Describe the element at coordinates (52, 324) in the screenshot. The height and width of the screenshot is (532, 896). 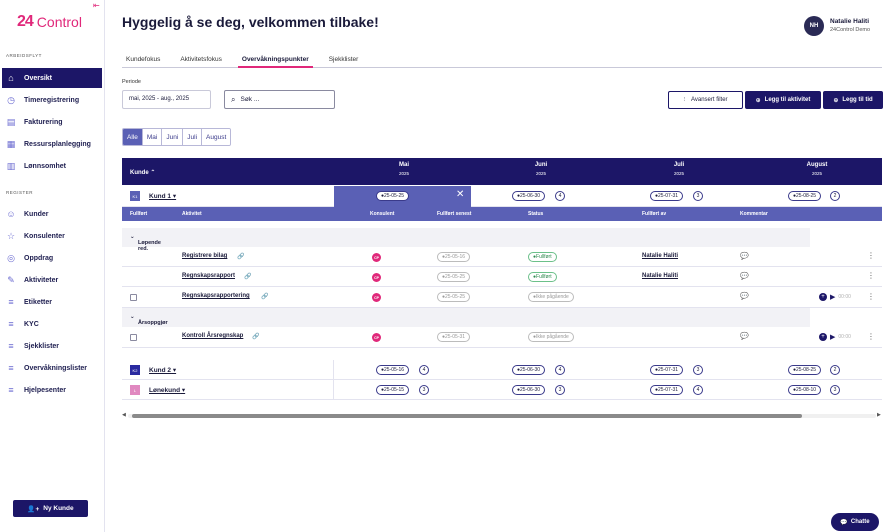
I see `sidebar-item-kyc: ≡ KYC` at that location.